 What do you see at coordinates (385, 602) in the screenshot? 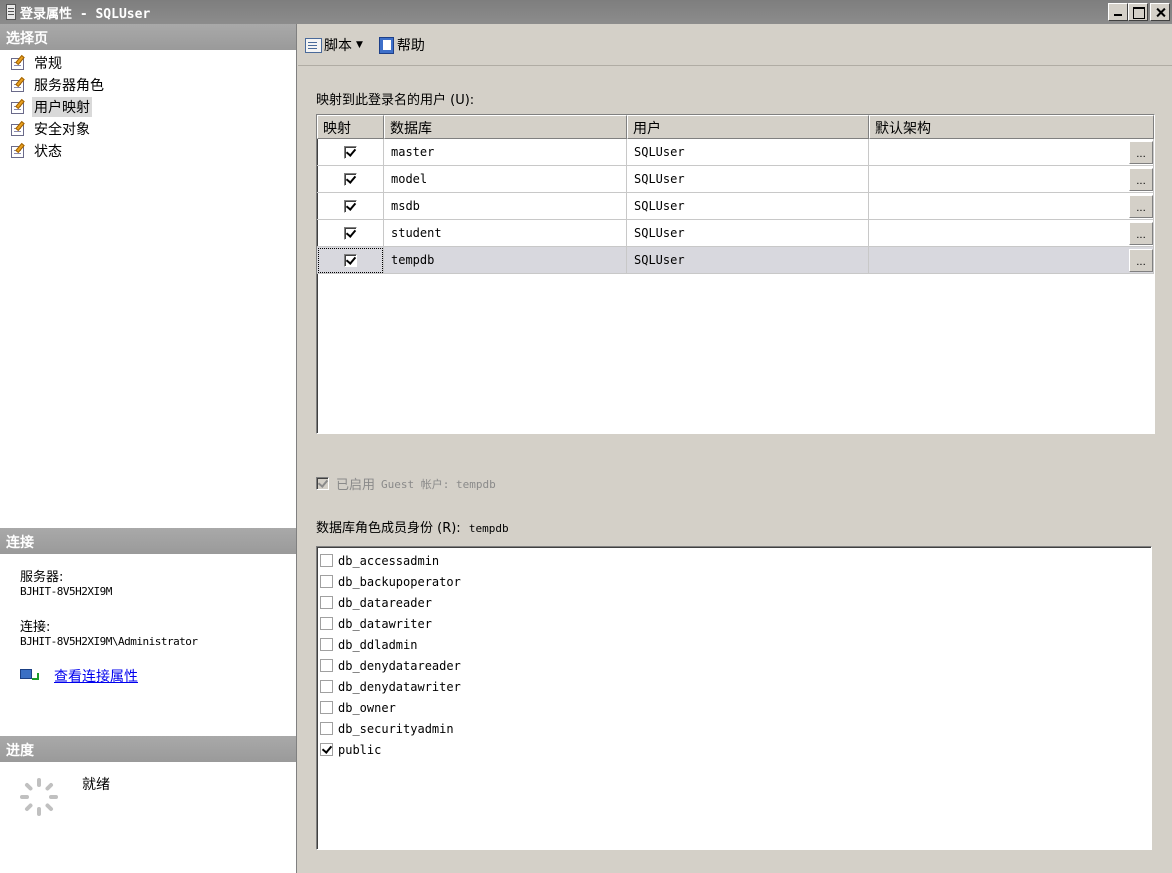
I see `role-name: db_datareader` at bounding box center [385, 602].